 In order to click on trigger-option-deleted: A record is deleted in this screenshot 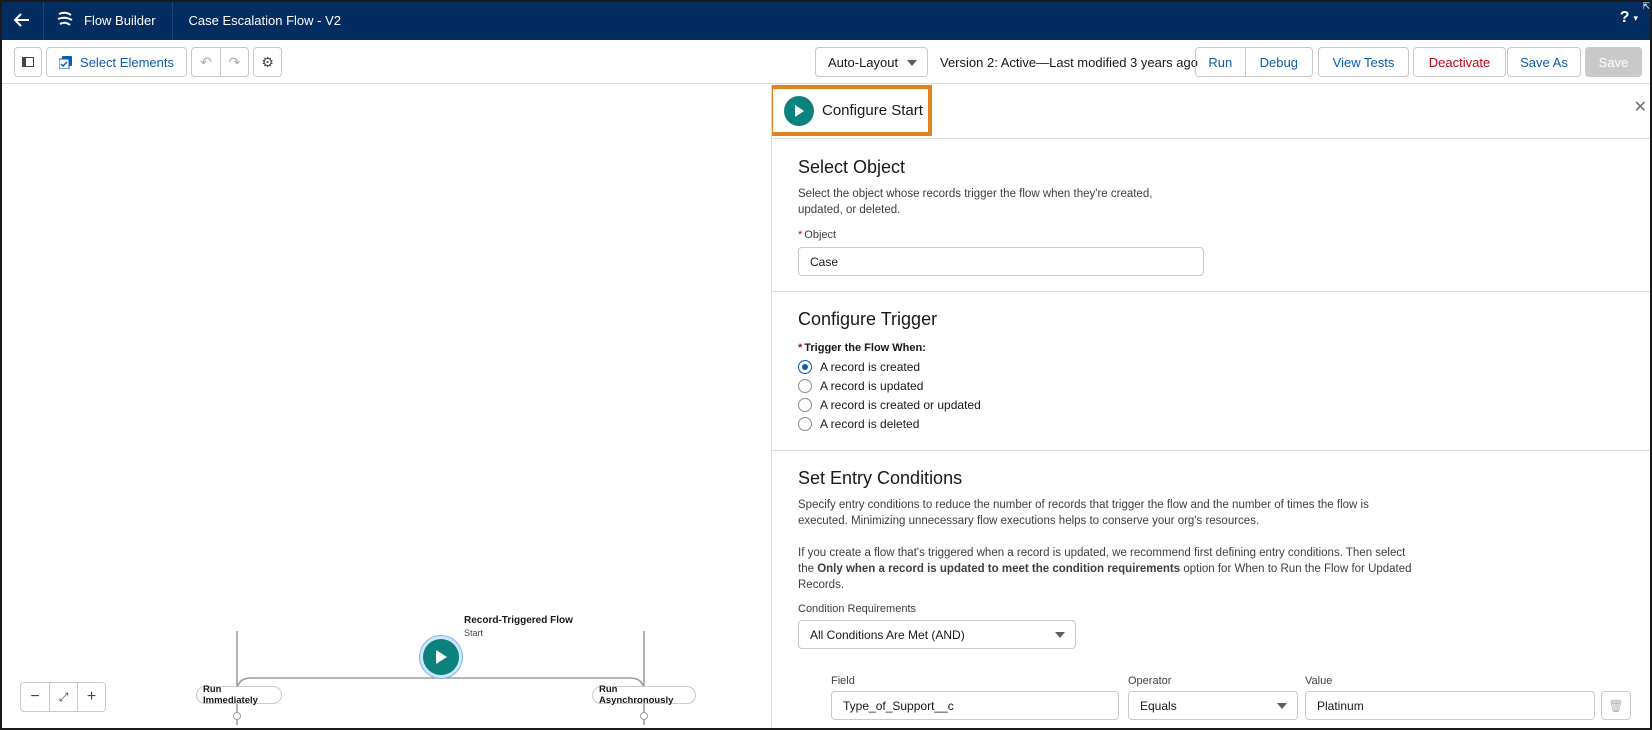, I will do `click(858, 424)`.